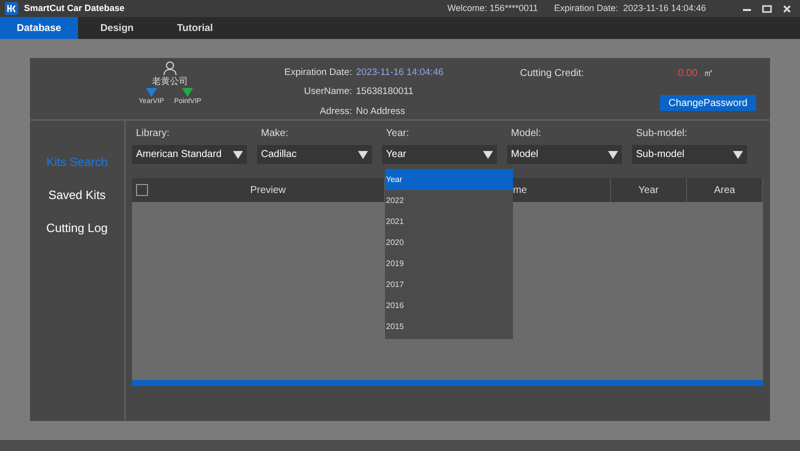 This screenshot has height=451, width=800. What do you see at coordinates (725, 191) in the screenshot?
I see `column-header: Area` at bounding box center [725, 191].